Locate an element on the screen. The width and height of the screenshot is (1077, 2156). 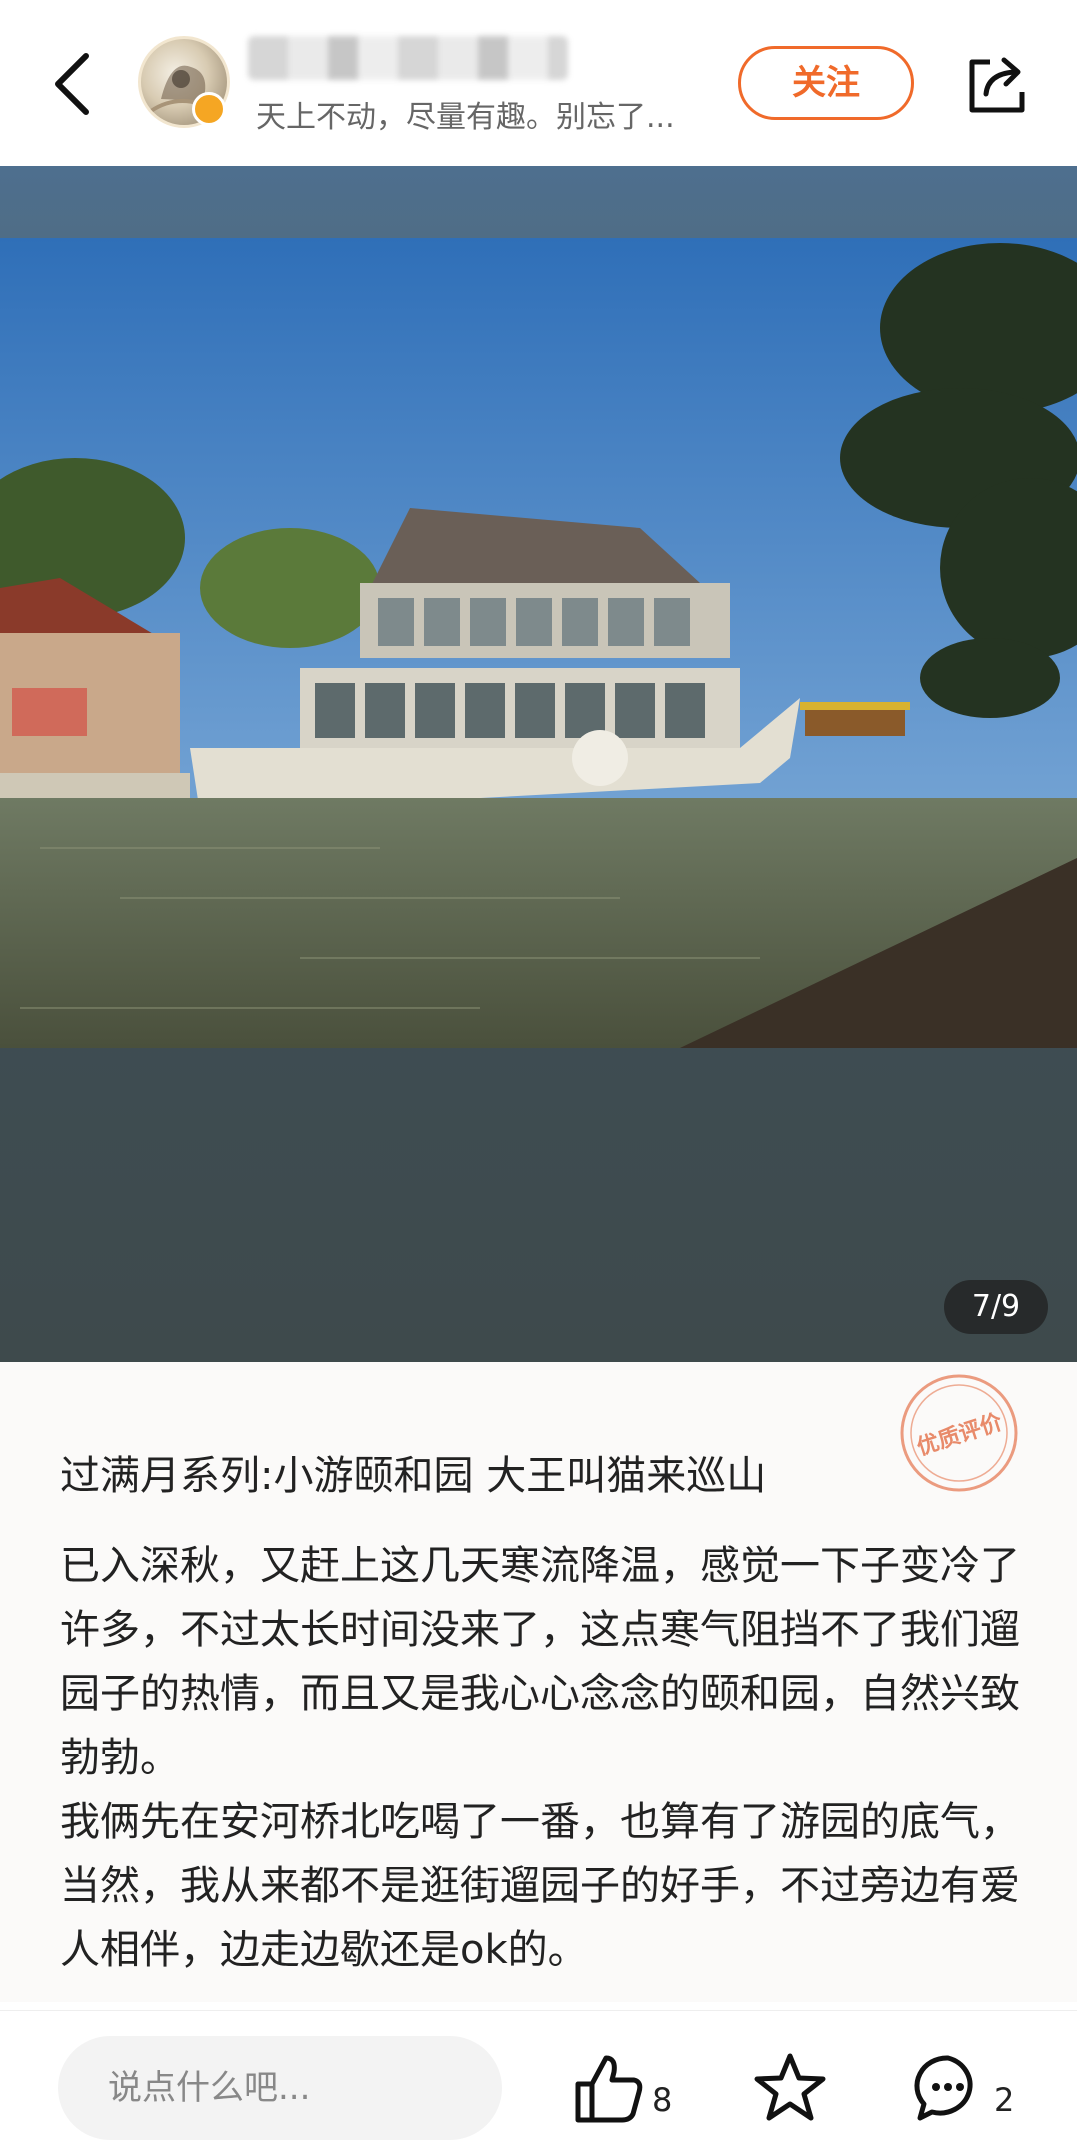
favorite-button is located at coordinates (790, 2088).